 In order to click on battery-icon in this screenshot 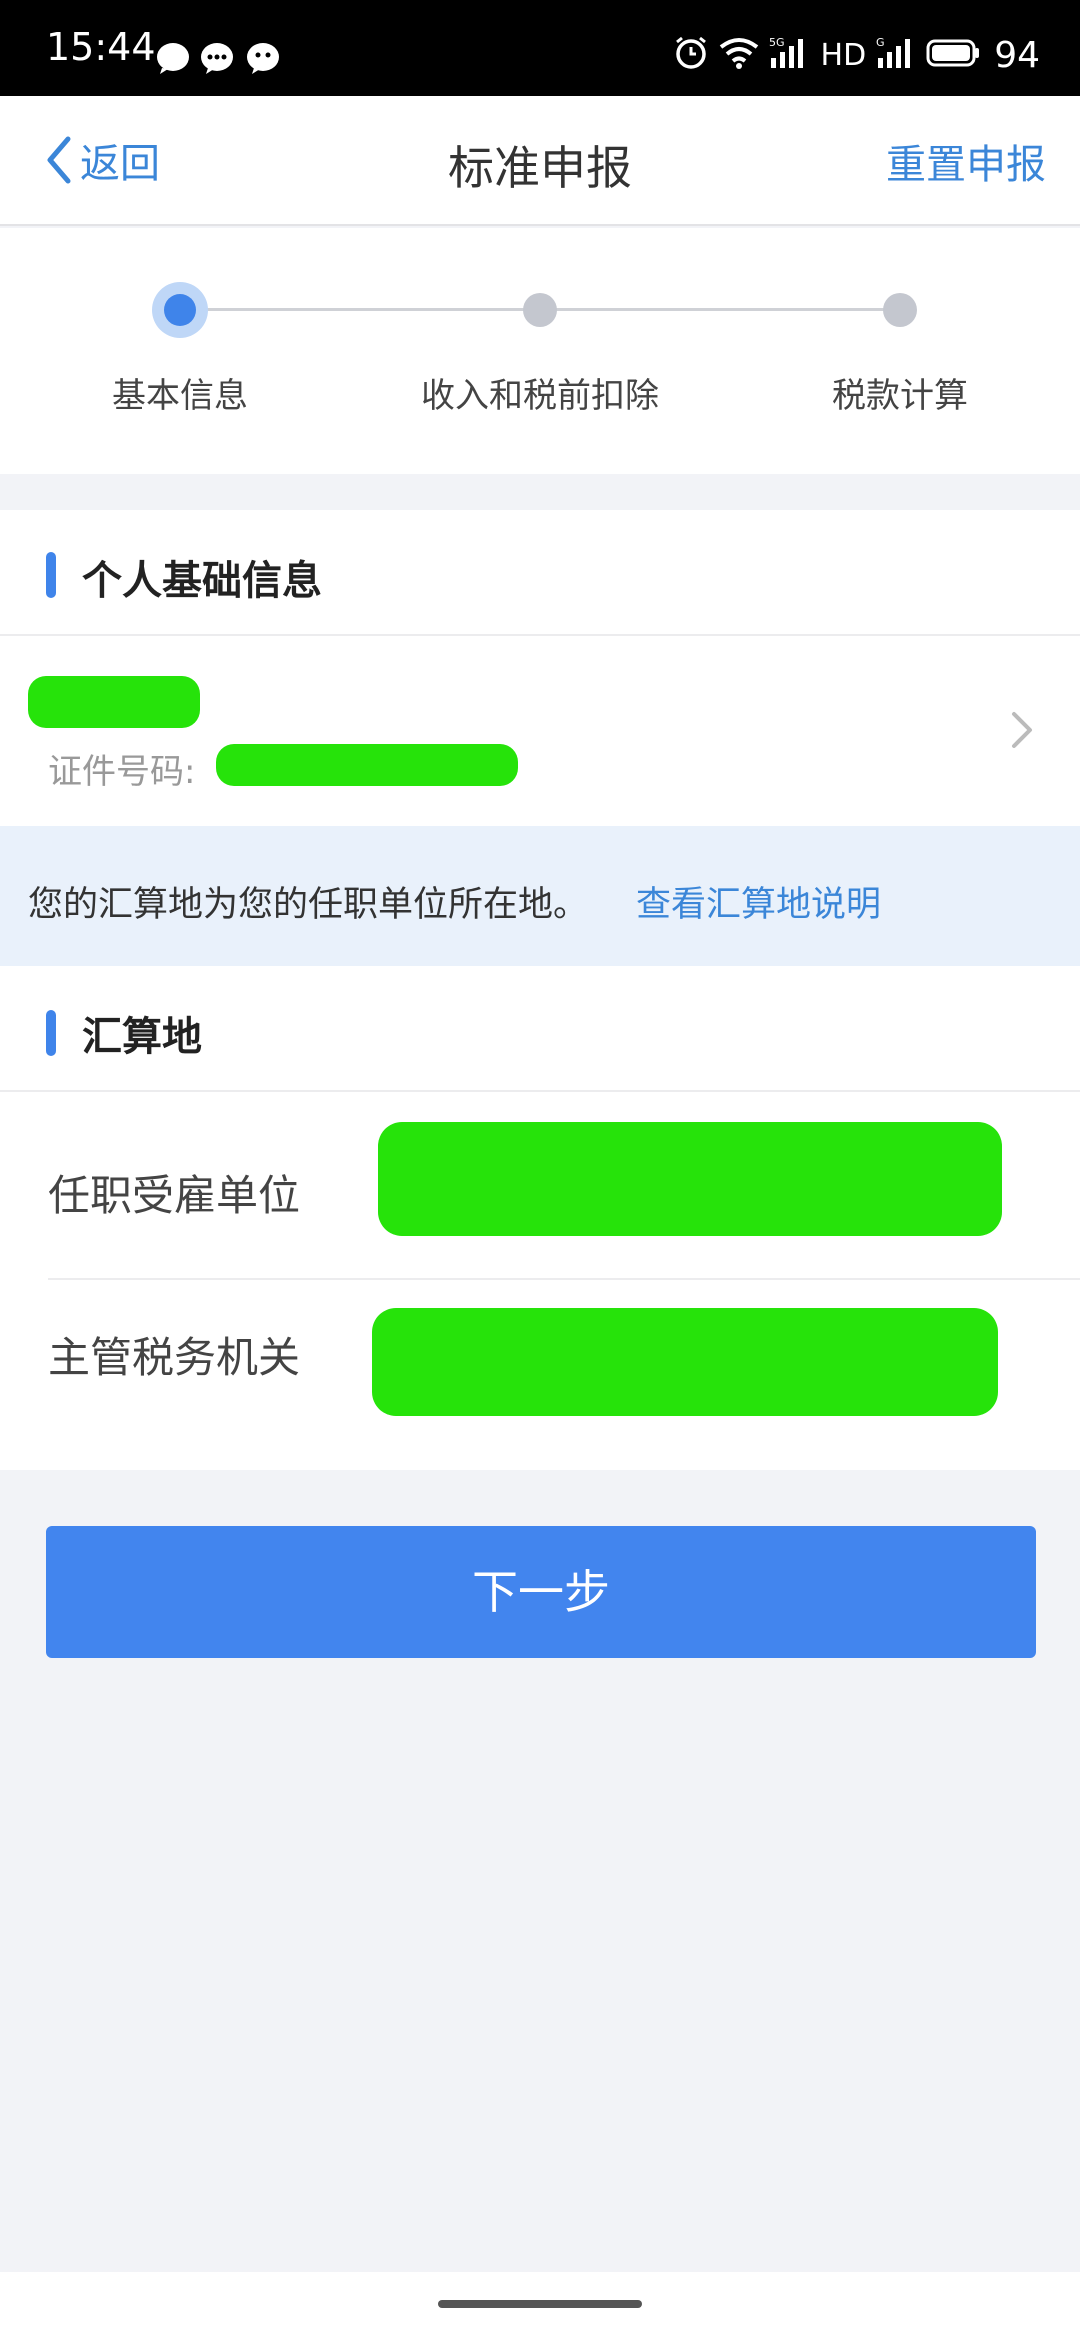, I will do `click(953, 55)`.